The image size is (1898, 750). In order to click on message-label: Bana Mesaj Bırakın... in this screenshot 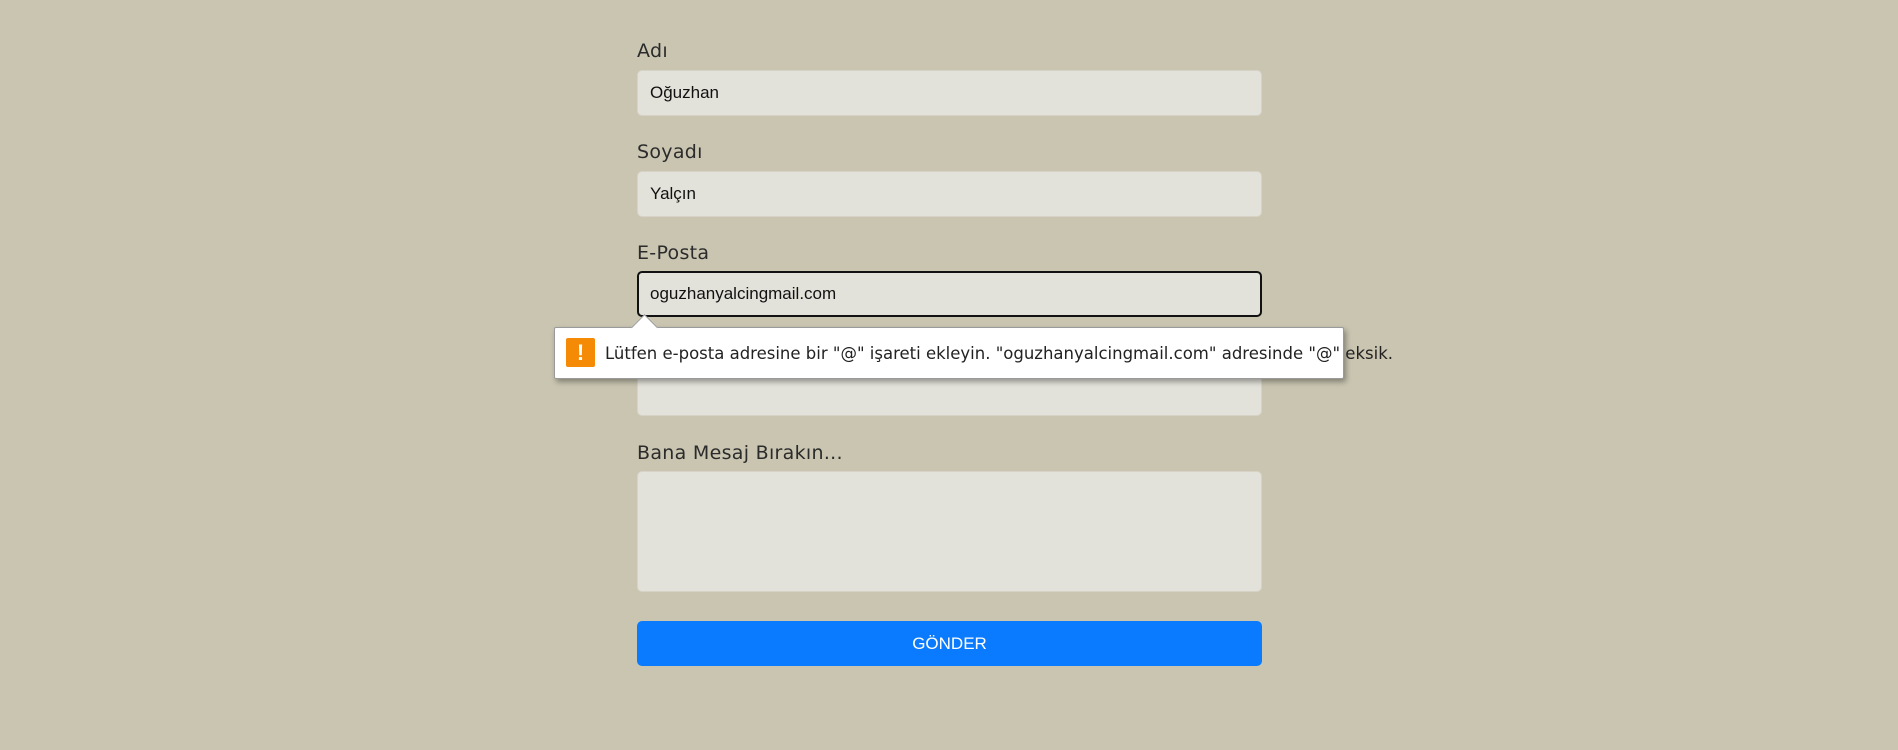, I will do `click(740, 453)`.